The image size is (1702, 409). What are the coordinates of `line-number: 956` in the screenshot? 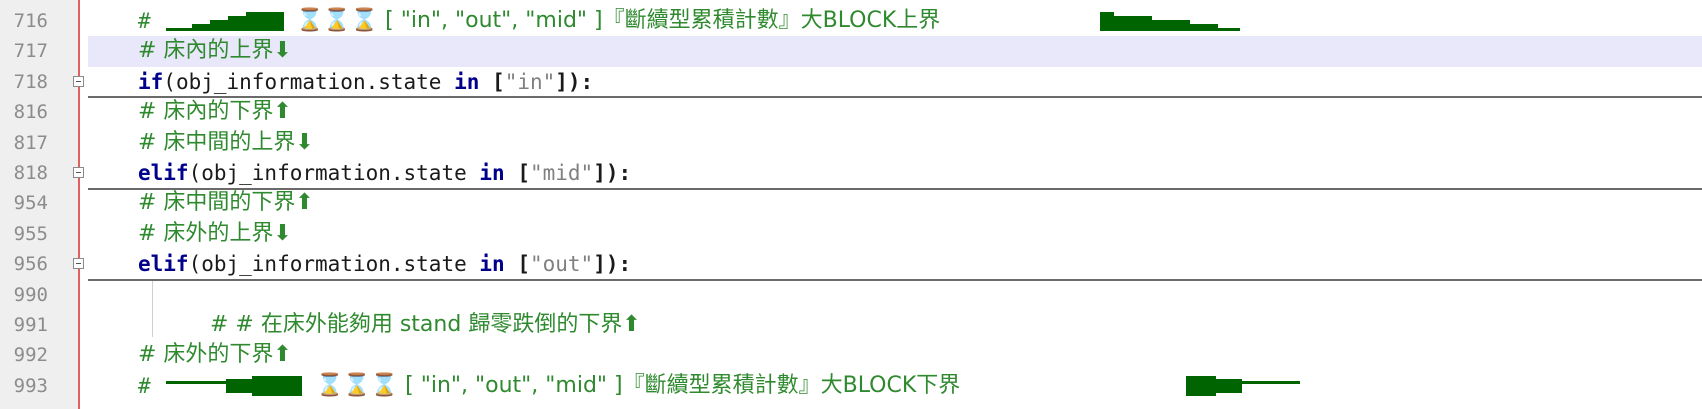 It's located at (30, 264).